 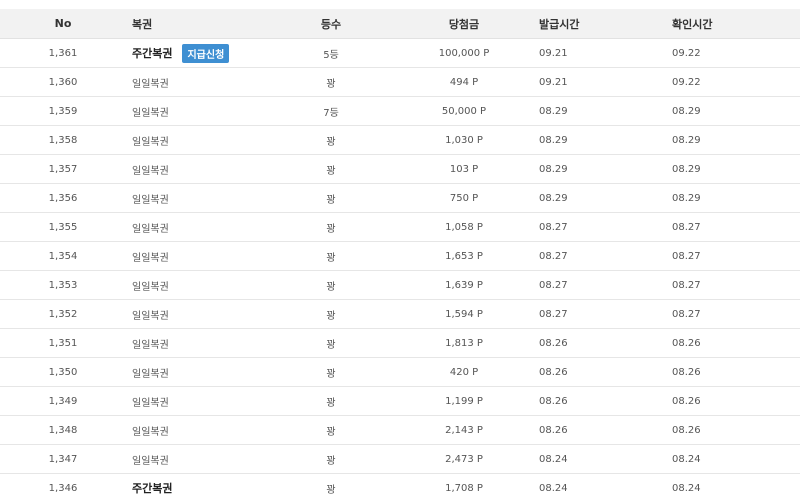 What do you see at coordinates (63, 314) in the screenshot?
I see `row-no: 1,352` at bounding box center [63, 314].